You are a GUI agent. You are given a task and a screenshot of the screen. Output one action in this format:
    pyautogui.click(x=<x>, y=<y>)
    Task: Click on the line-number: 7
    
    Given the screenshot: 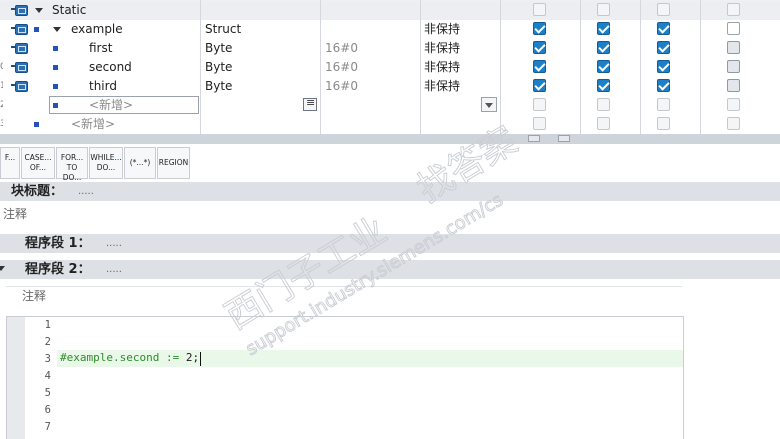 What is the action you would take?
    pyautogui.click(x=47, y=427)
    